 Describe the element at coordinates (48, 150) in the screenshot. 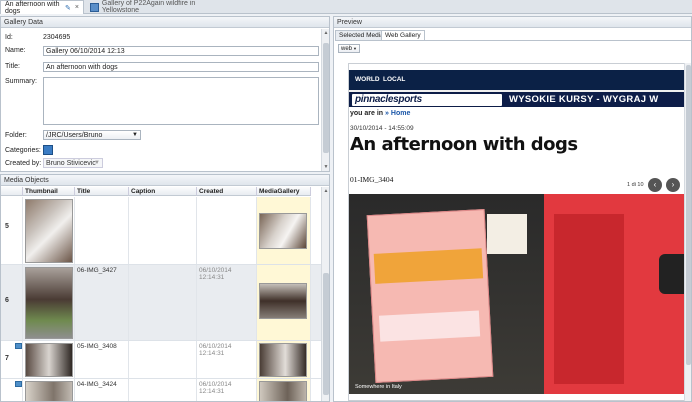

I see `categories-icon` at that location.